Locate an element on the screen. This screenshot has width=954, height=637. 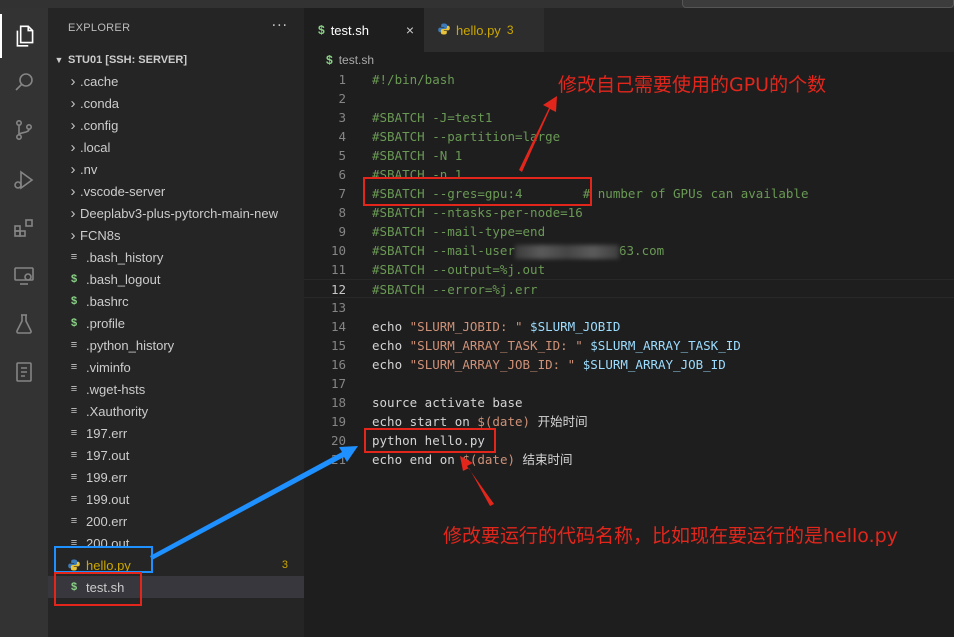
folder-item: › .nv is located at coordinates (176, 169).